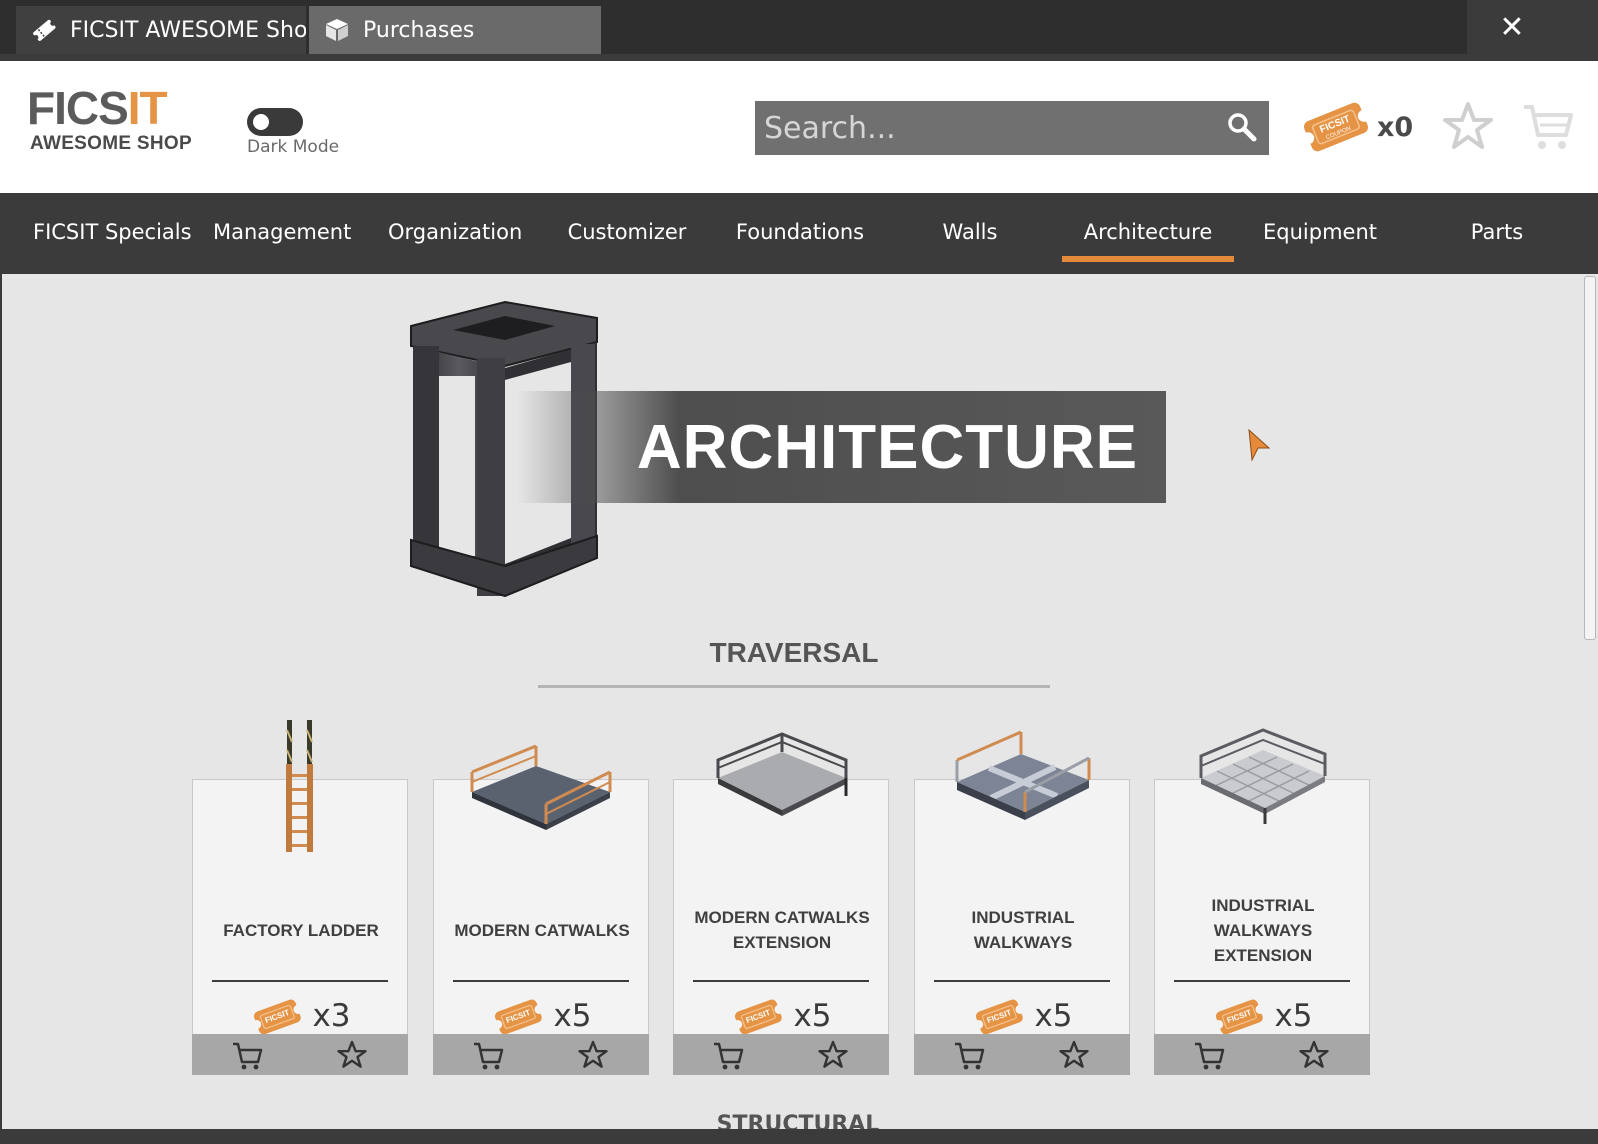 This screenshot has width=1598, height=1144. Describe the element at coordinates (112, 233) in the screenshot. I see `nav-ficsit-specials: FICSIT Specials` at that location.